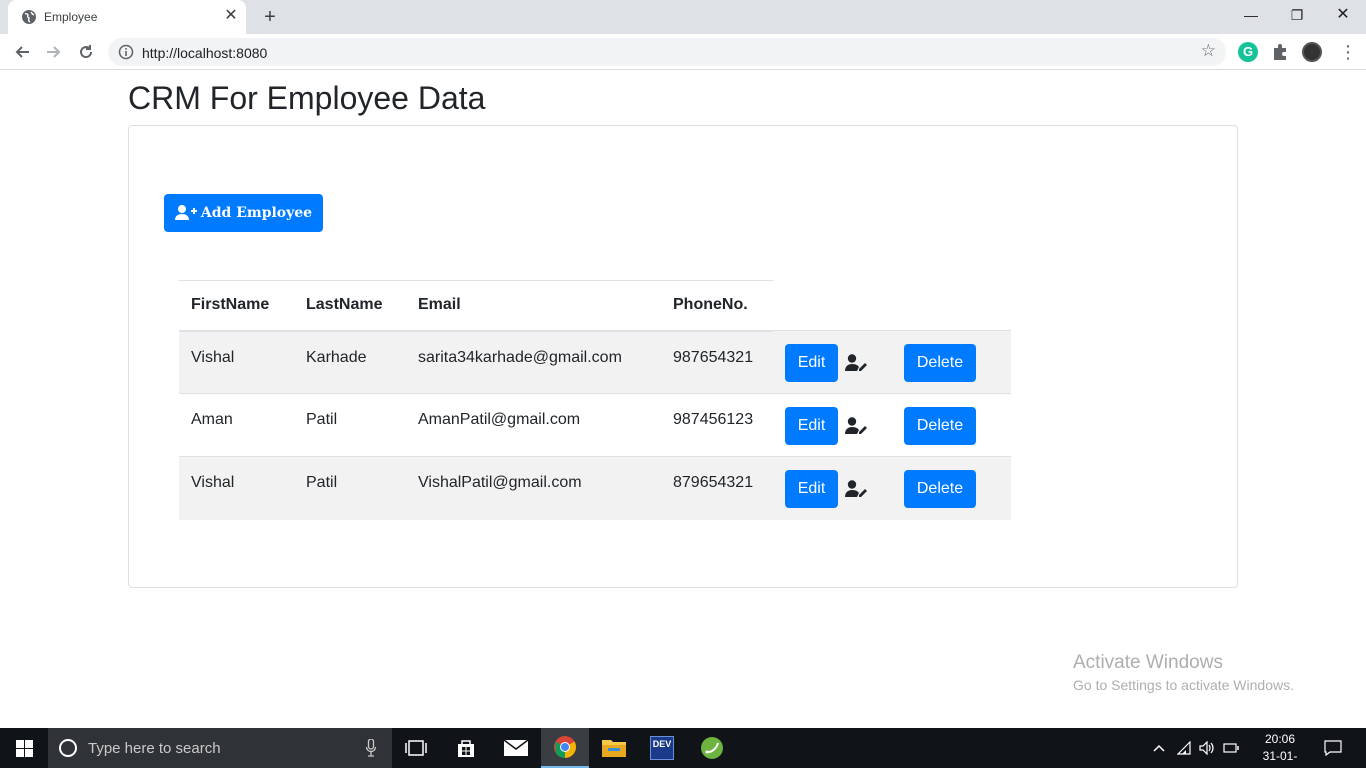  I want to click on minimize-icon: —, so click(1251, 15).